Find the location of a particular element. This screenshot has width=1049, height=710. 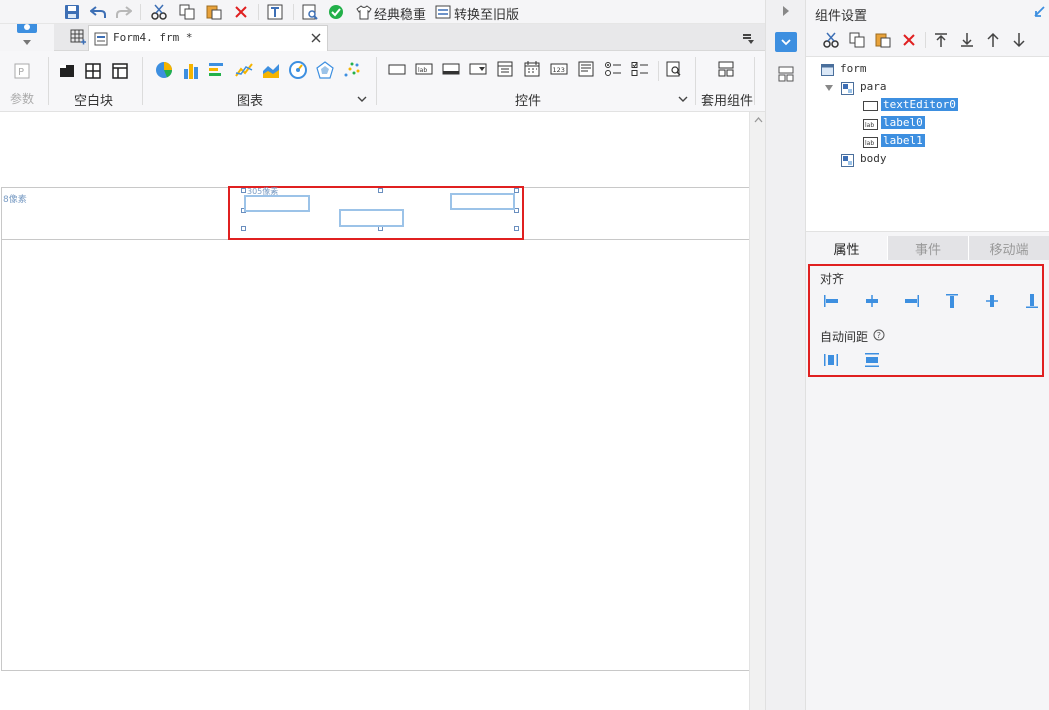

move-up-icon is located at coordinates (993, 40).